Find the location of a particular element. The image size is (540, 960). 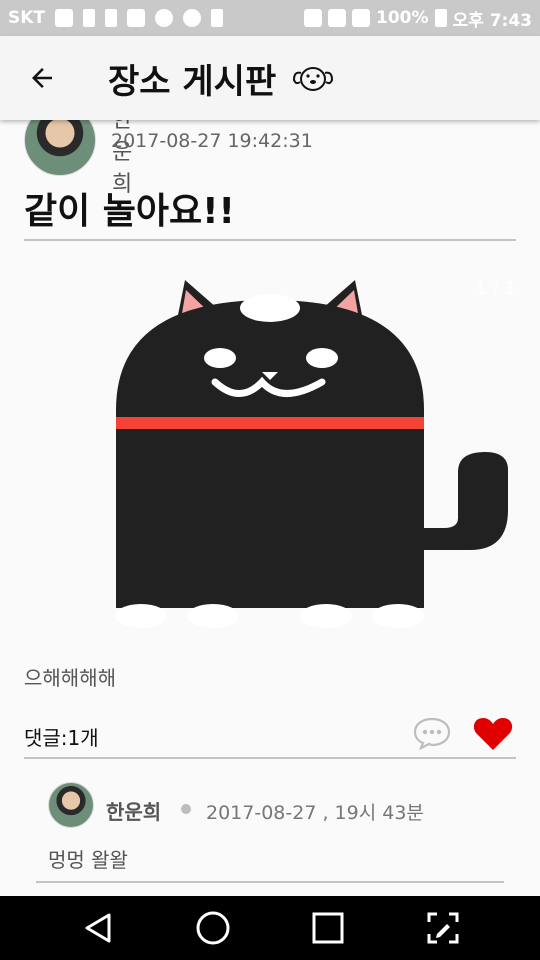

comment-text: 멍멍 왈왈 is located at coordinates (88, 860).